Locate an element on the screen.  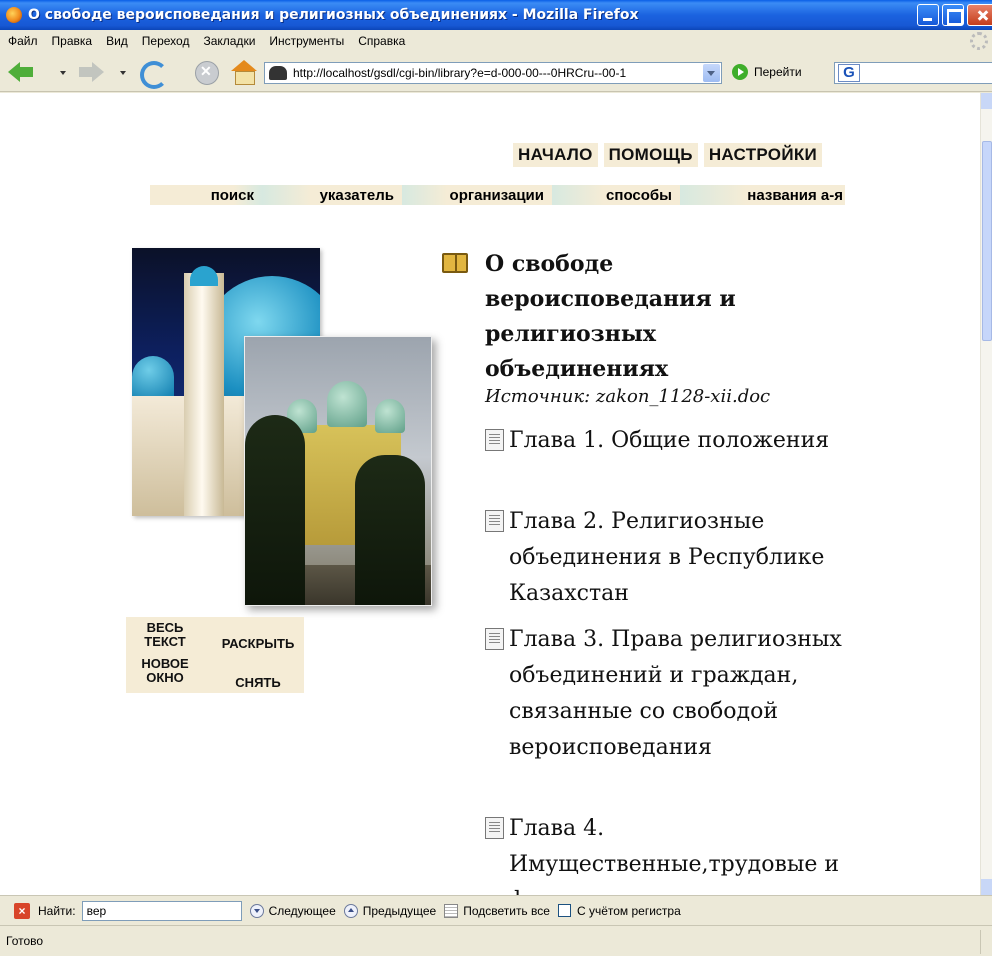
nav-help-link: ПОМОЩЬ is located at coordinates (650, 155).